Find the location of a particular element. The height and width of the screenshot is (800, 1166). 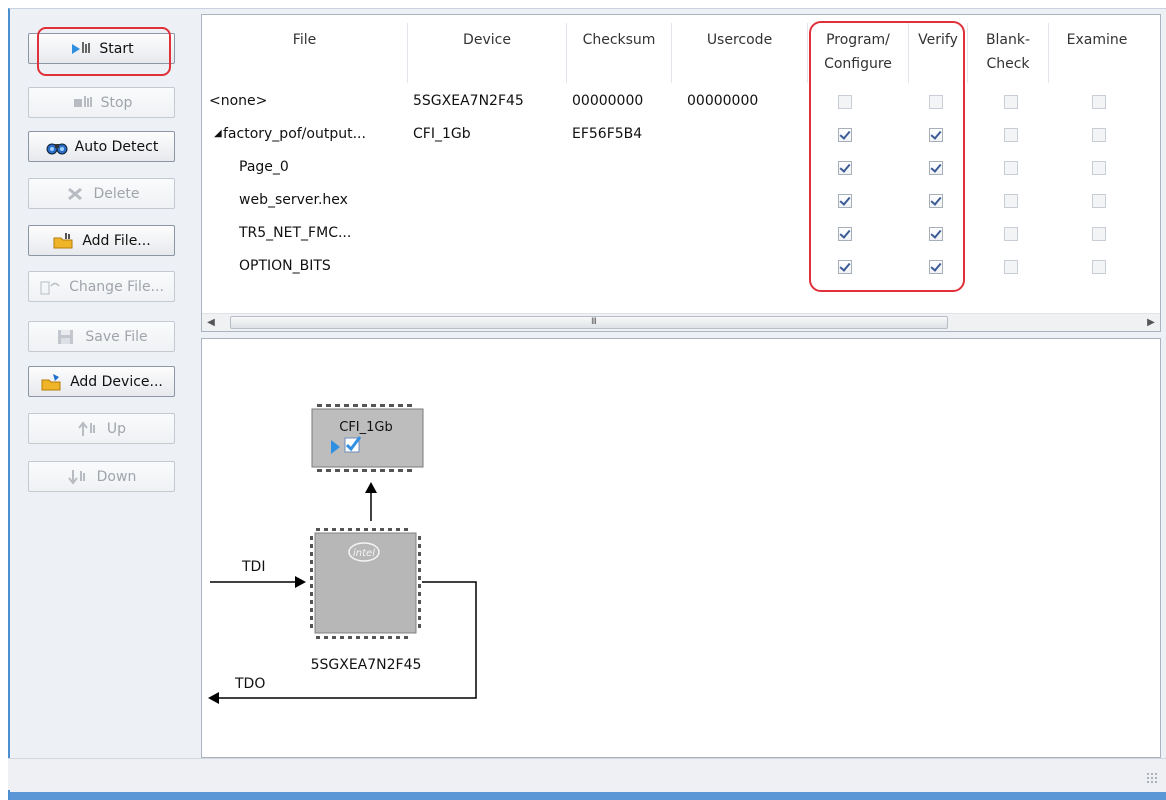

cell-checksum: EF56F5B4 is located at coordinates (607, 134).